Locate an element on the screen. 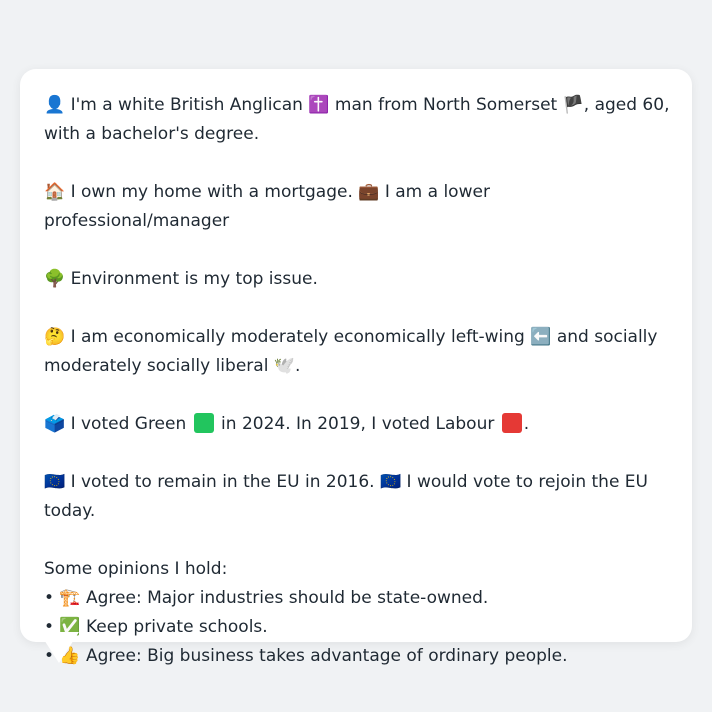 Image resolution: width=712 pixels, height=712 pixels. england-flag-icon: 🏴 is located at coordinates (573, 105).